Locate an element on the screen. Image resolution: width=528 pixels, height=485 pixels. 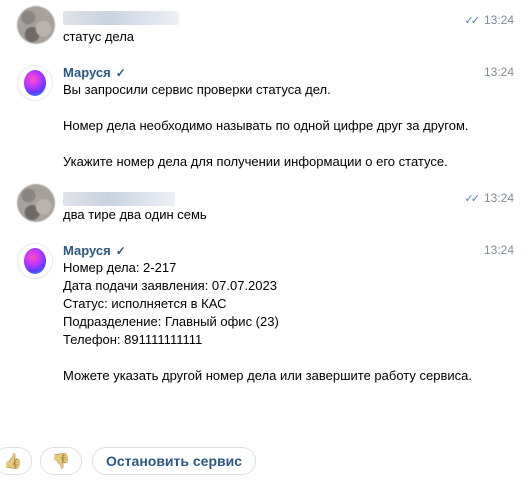
user-message: ✓✓ 13:24 статус дела is located at coordinates (264, 30).